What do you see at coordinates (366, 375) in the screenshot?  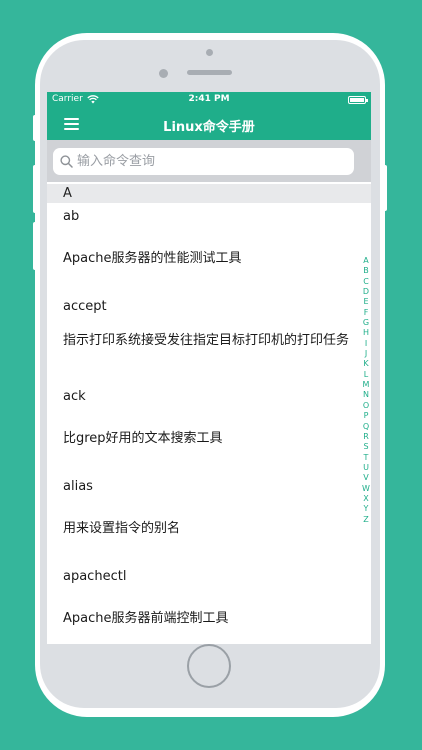 I see `index-letter: L` at bounding box center [366, 375].